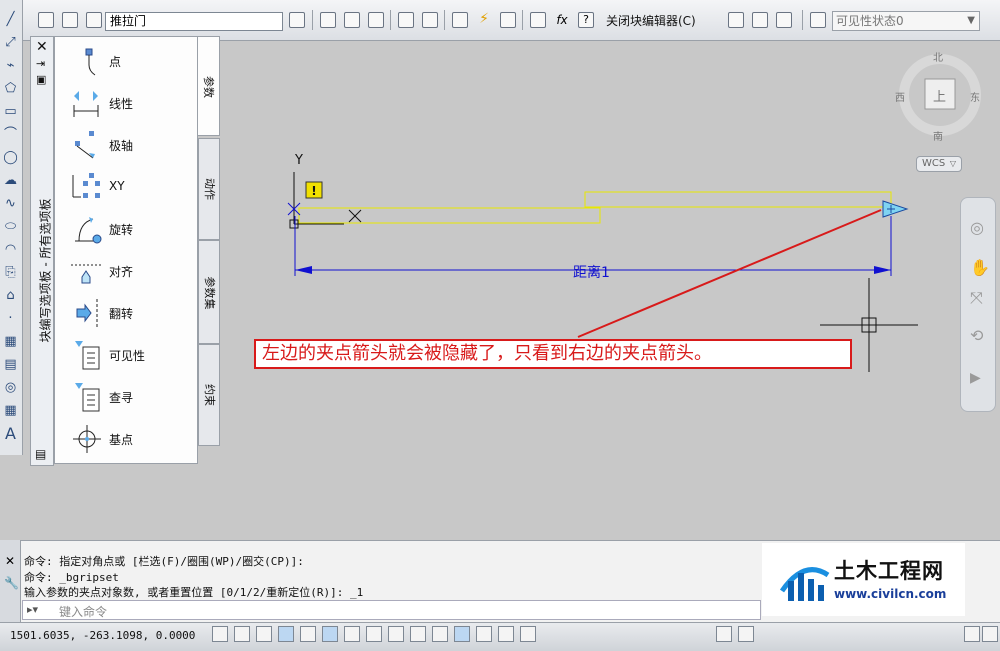  What do you see at coordinates (484, 634) in the screenshot?
I see `quick-properties-icon` at bounding box center [484, 634].